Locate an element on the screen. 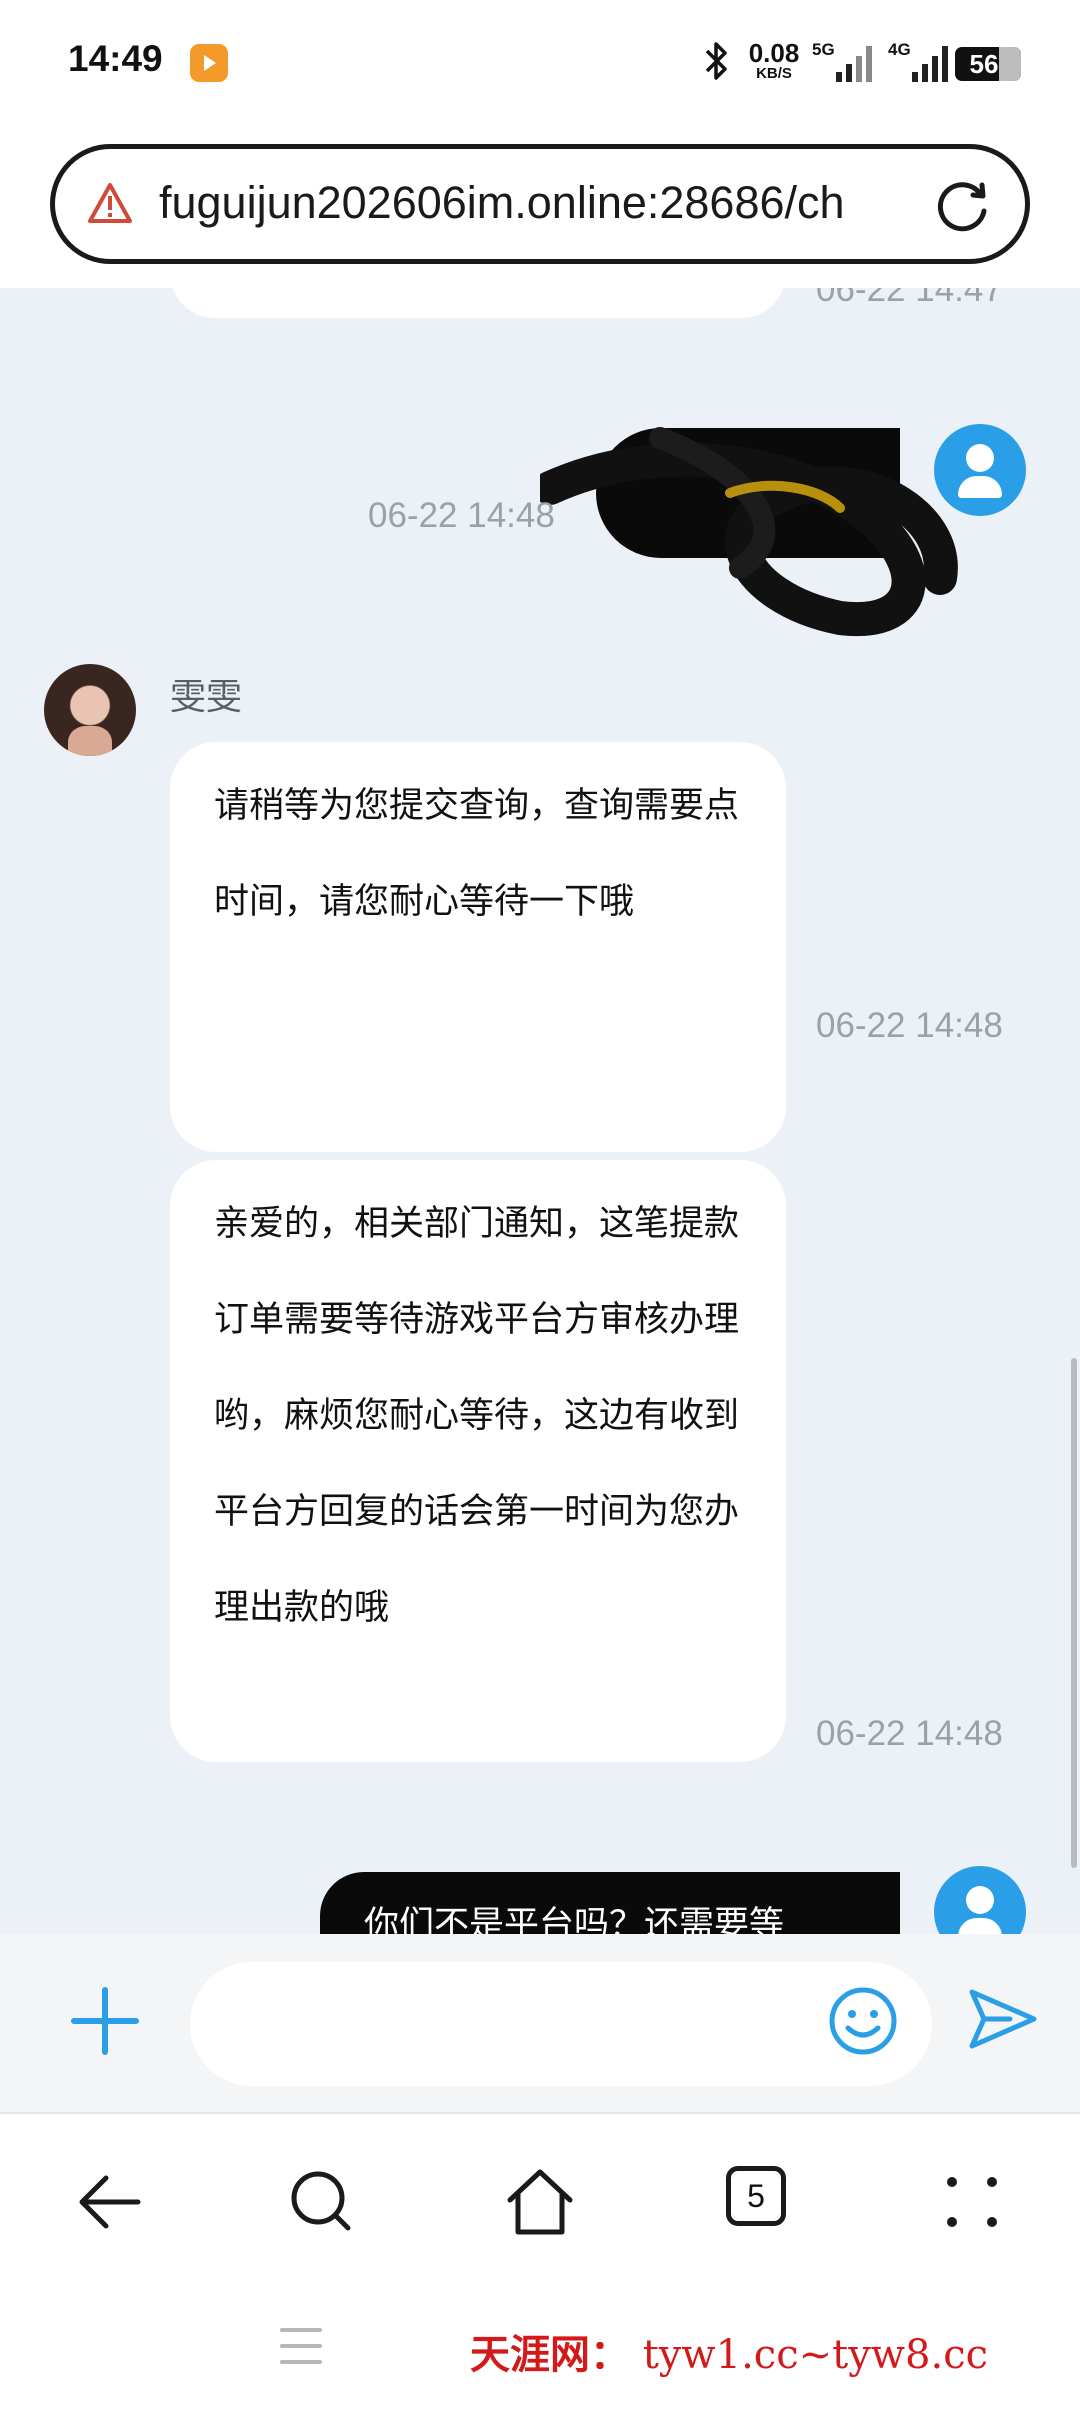 The width and height of the screenshot is (1080, 2414). home-icon is located at coordinates (540, 2202).